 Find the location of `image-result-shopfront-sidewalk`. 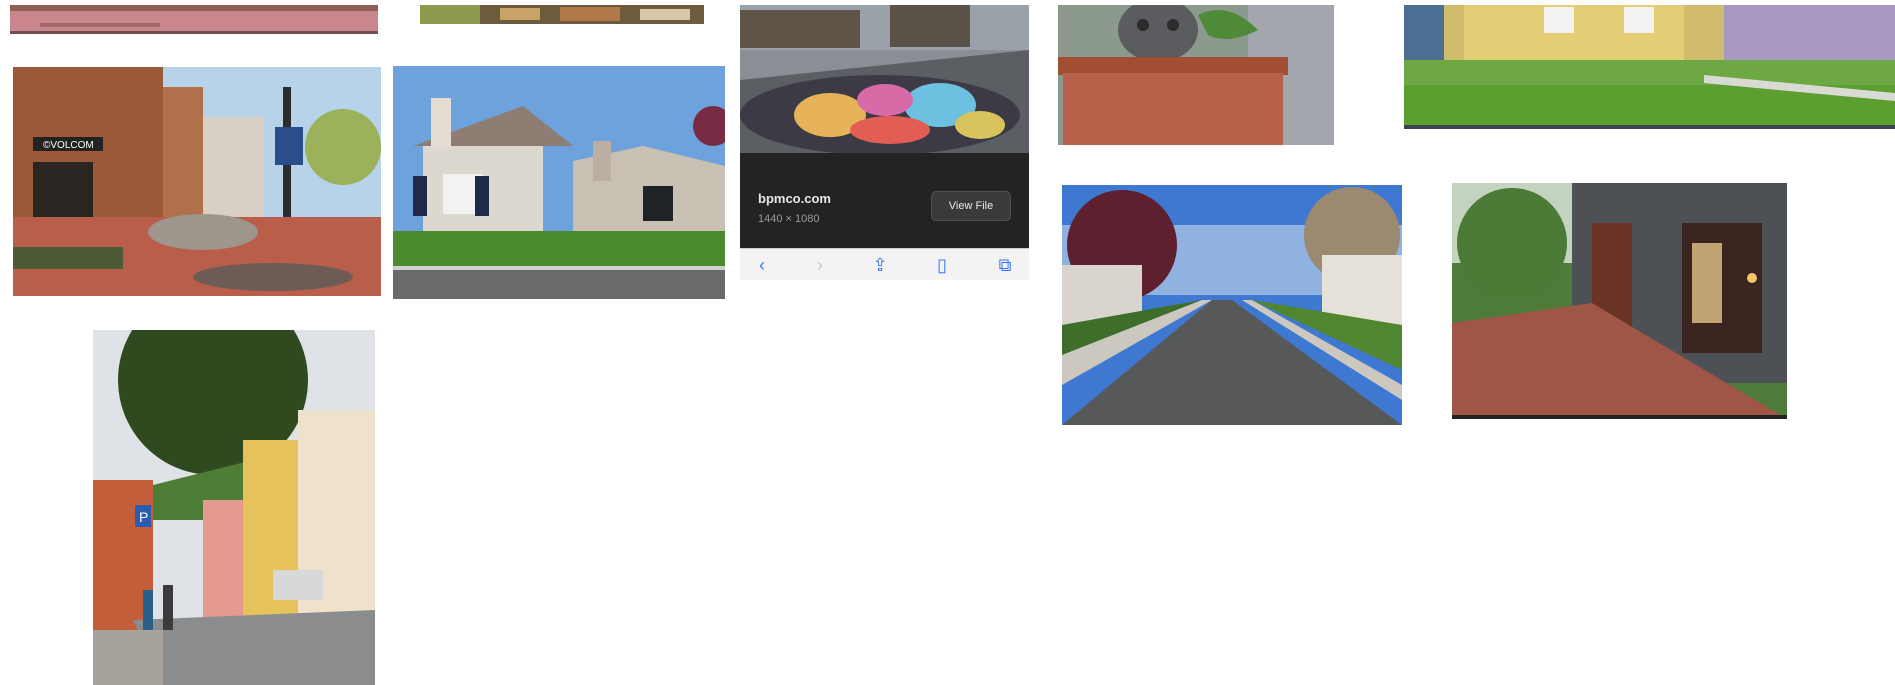

image-result-shopfront-sidewalk is located at coordinates (1619, 301).